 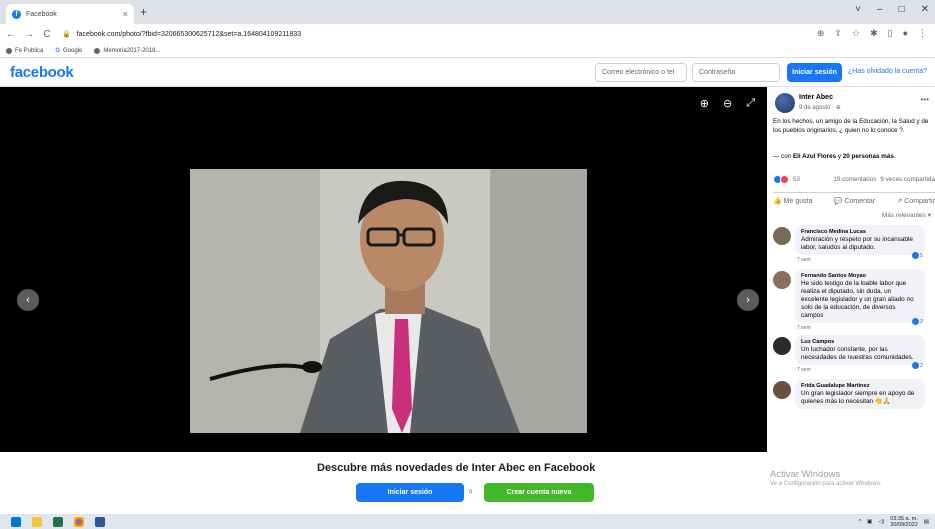 I want to click on clock: 03:35 a. m. 30/09/2022, so click(x=904, y=522).